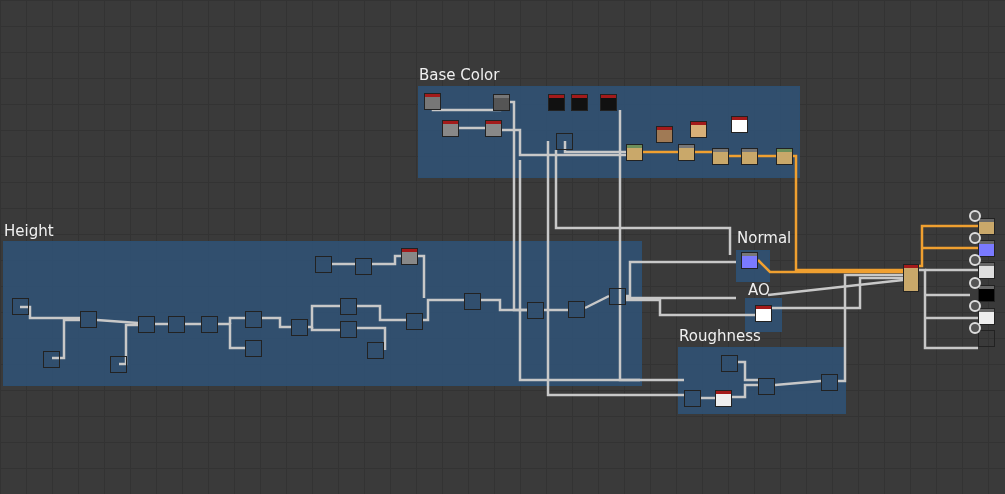 This screenshot has width=1005, height=494. I want to click on frame-title: Roughness, so click(720, 336).